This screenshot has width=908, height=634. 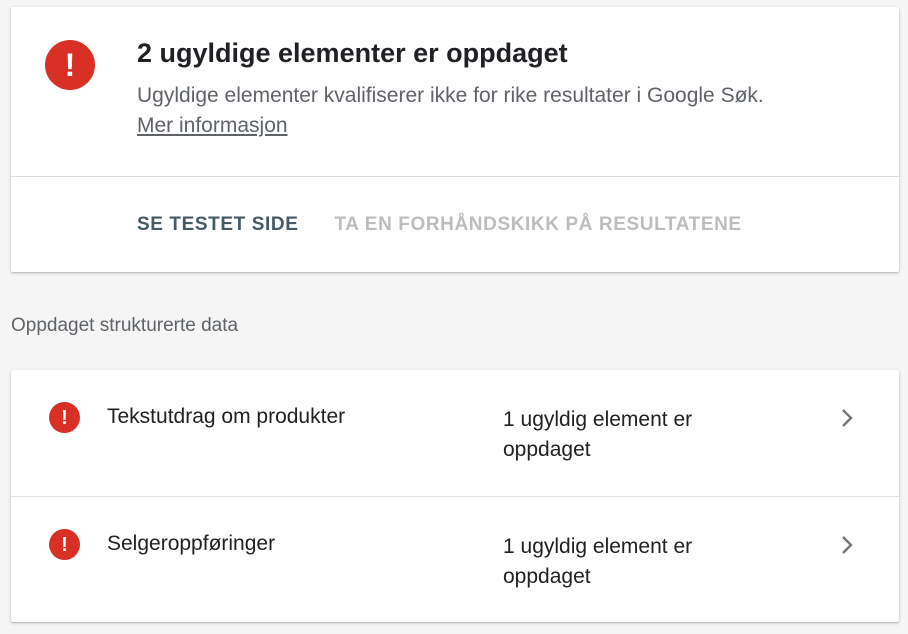 I want to click on item-name: Tekstutdrag om produkter, so click(x=226, y=416).